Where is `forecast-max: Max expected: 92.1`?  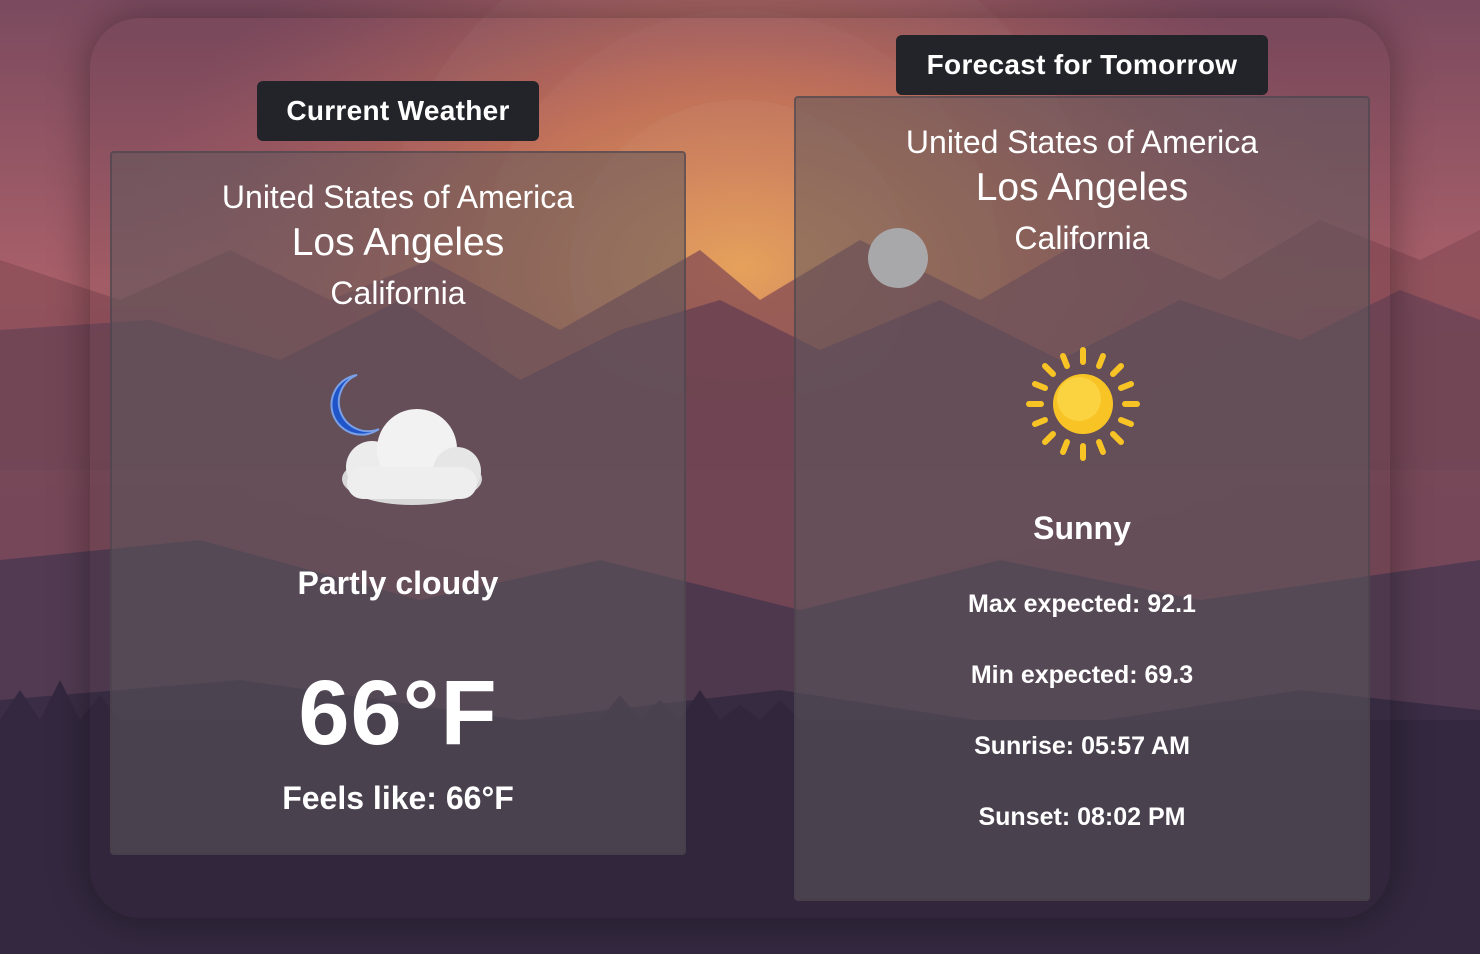 forecast-max: Max expected: 92.1 is located at coordinates (1082, 604).